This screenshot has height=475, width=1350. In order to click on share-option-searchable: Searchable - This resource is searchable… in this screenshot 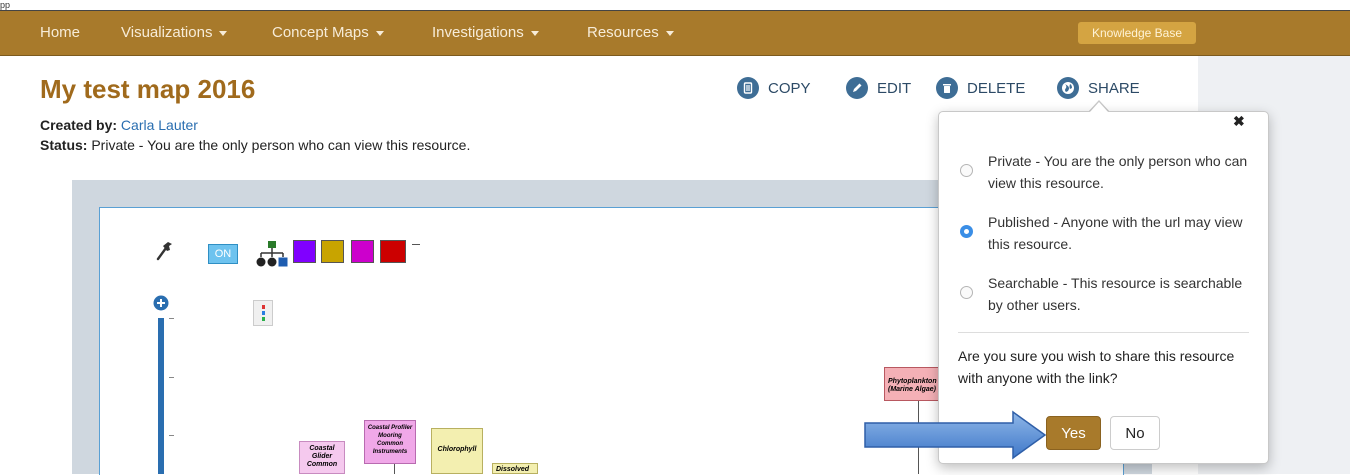, I will do `click(1105, 294)`.